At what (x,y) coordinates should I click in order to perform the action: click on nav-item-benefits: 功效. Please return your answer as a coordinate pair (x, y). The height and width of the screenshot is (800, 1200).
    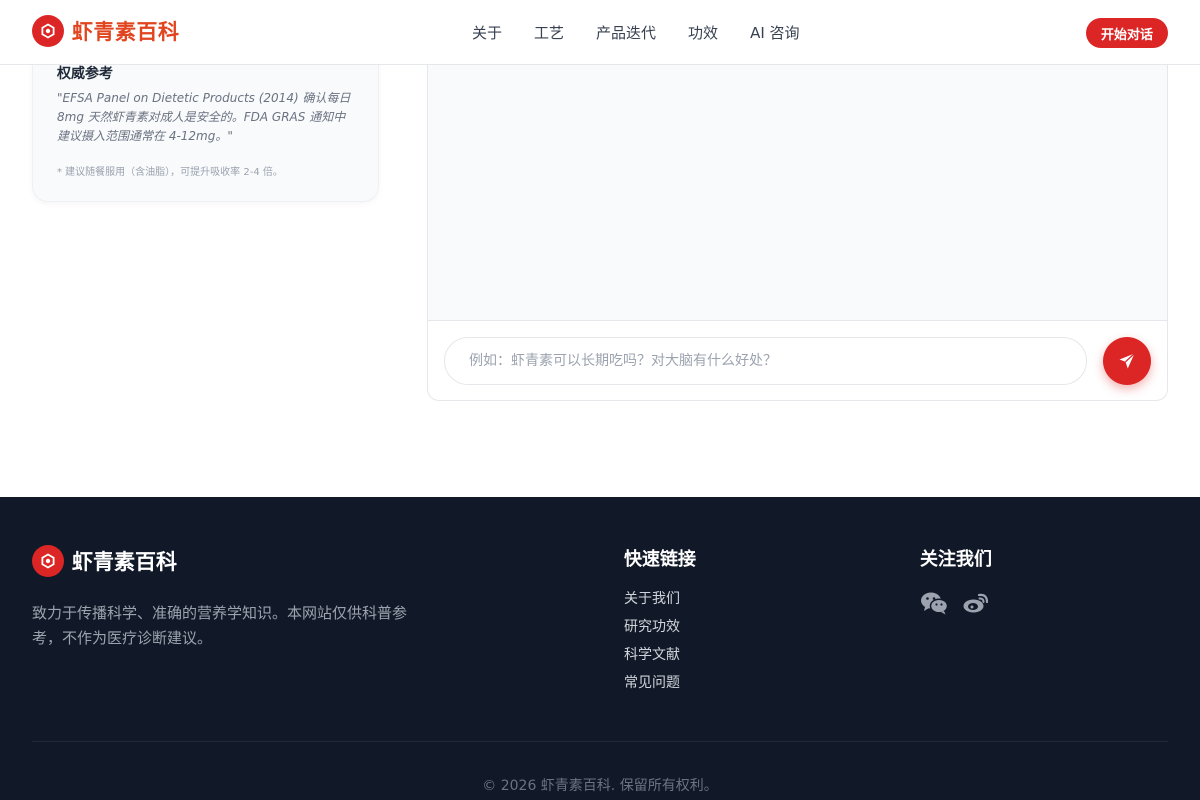
    Looking at the image, I should click on (703, 32).